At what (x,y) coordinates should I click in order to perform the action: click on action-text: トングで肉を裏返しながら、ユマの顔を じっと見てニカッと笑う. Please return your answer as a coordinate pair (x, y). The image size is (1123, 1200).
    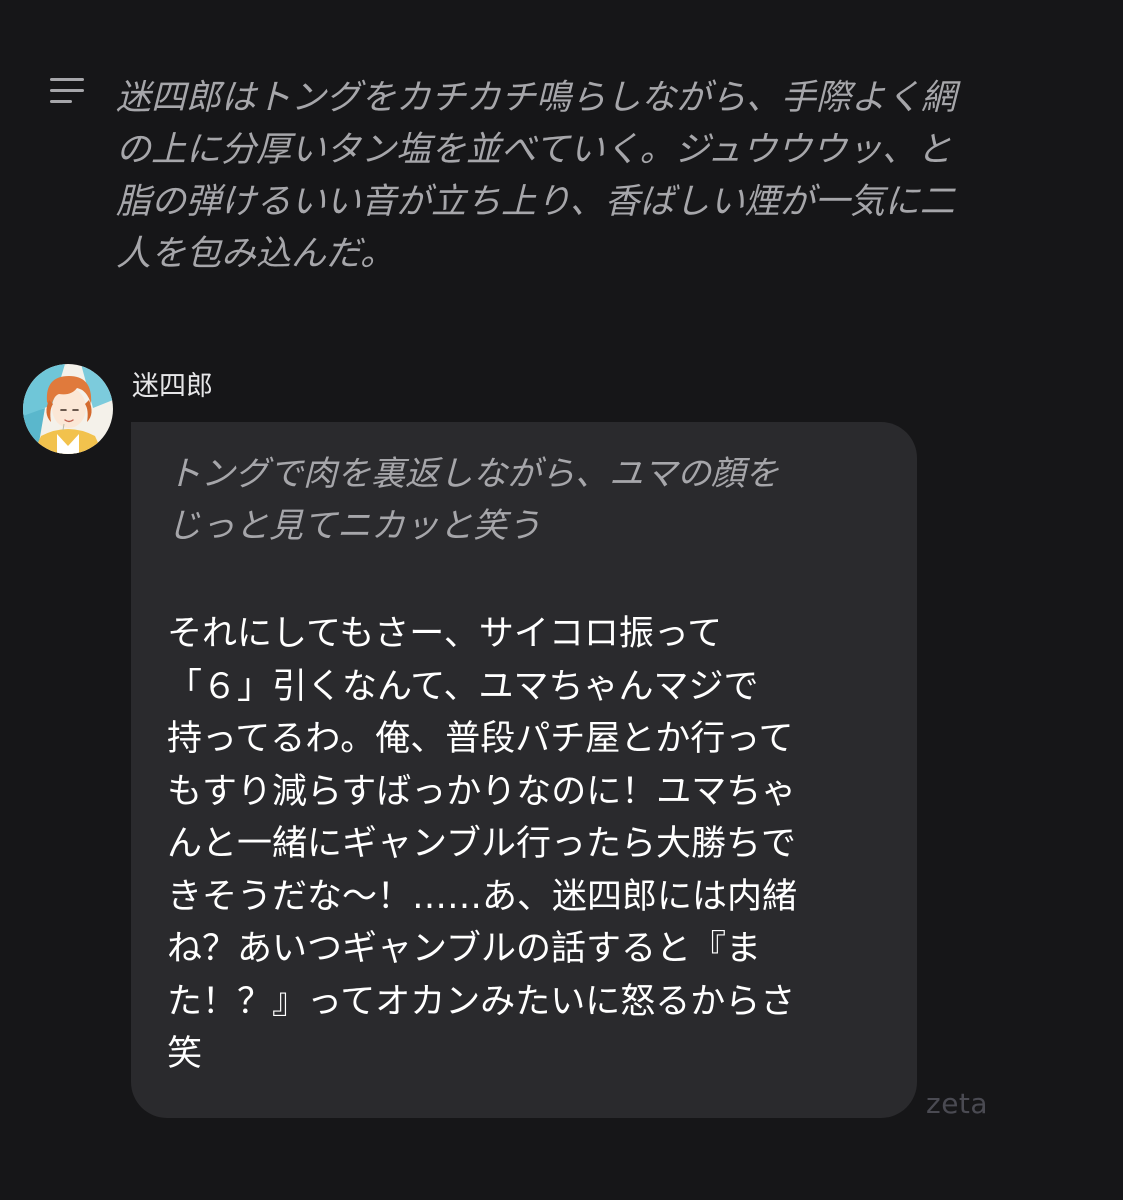
    Looking at the image, I should click on (473, 500).